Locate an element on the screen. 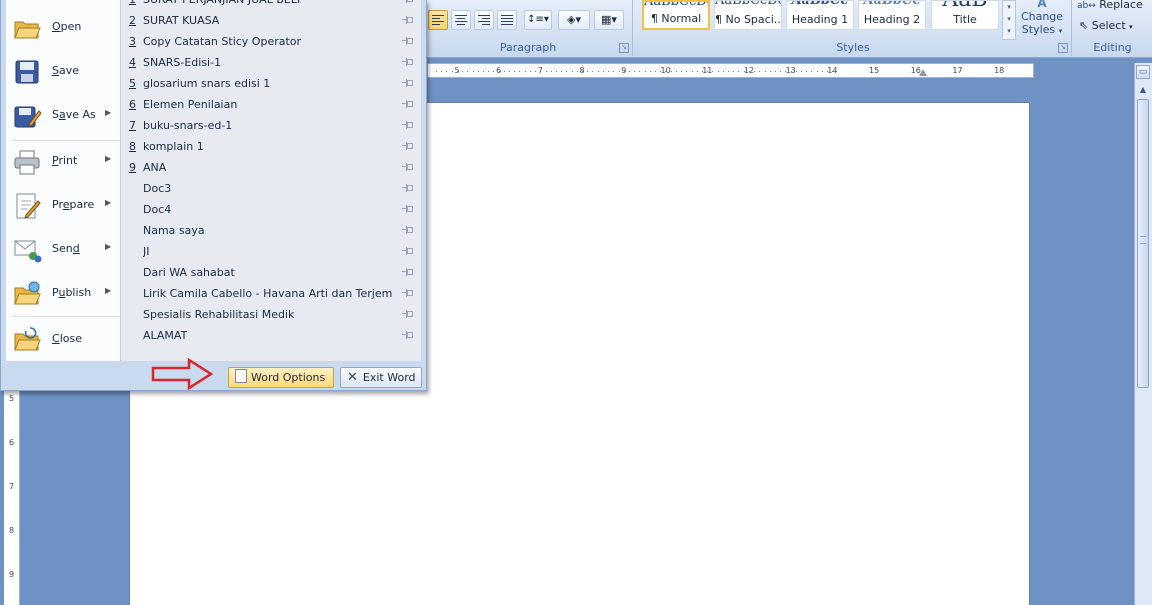 The image size is (1152, 605). recent-document-item: 4 SNARS-Edisi-1 is located at coordinates (271, 62).